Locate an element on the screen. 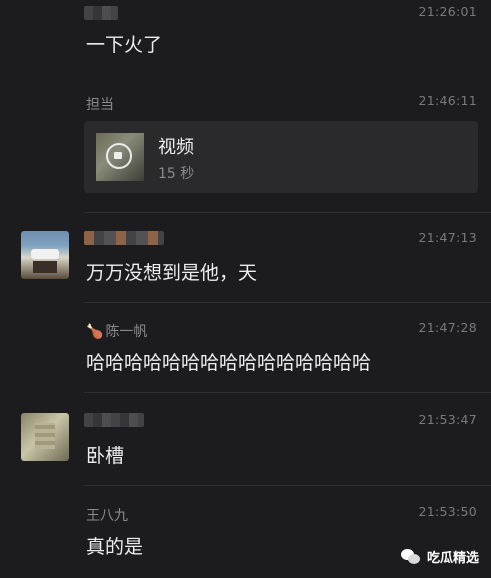  video-duration: 15 秒 is located at coordinates (176, 174).